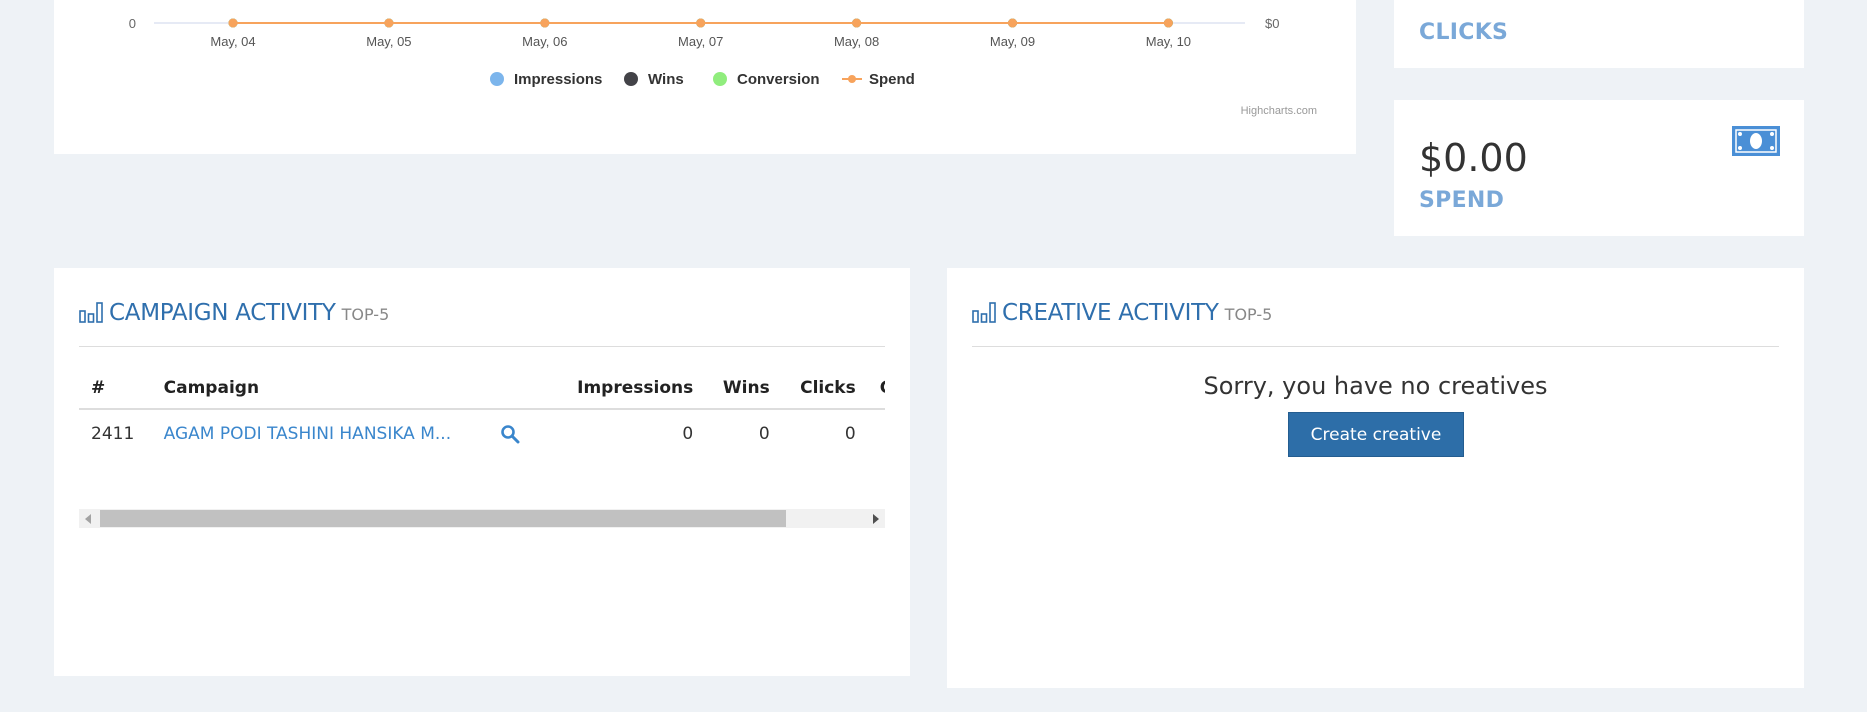 This screenshot has height=712, width=1867. Describe the element at coordinates (688, 433) in the screenshot. I see `impressions-value: 0` at that location.